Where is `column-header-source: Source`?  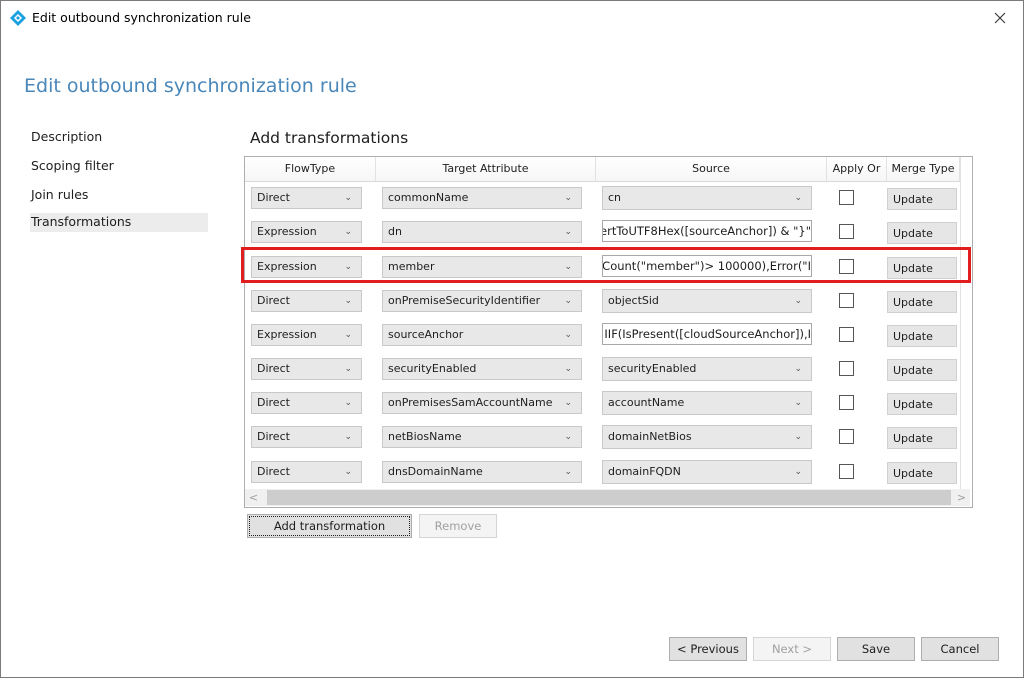
column-header-source: Source is located at coordinates (711, 169).